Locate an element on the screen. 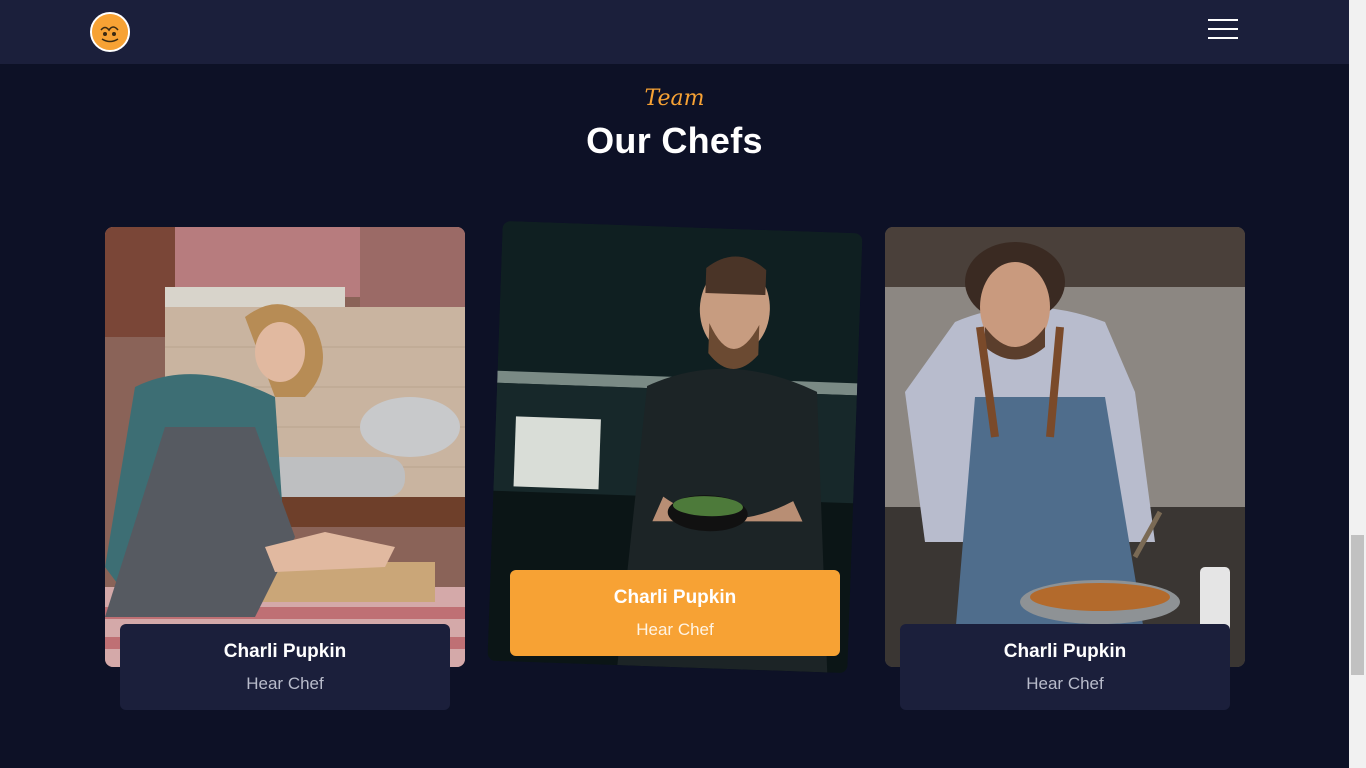 The height and width of the screenshot is (768, 1366). section-subtitle: Team is located at coordinates (674, 98).